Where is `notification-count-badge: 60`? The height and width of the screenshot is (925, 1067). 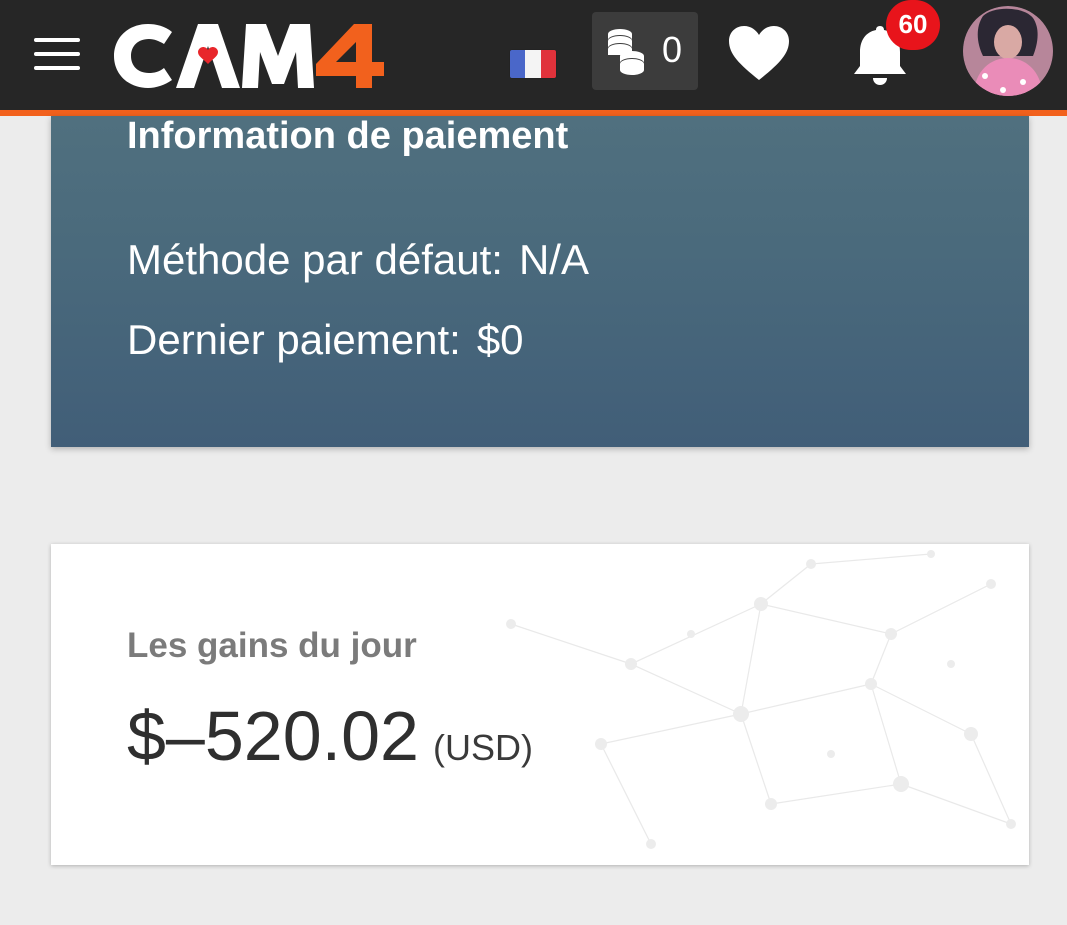 notification-count-badge: 60 is located at coordinates (913, 25).